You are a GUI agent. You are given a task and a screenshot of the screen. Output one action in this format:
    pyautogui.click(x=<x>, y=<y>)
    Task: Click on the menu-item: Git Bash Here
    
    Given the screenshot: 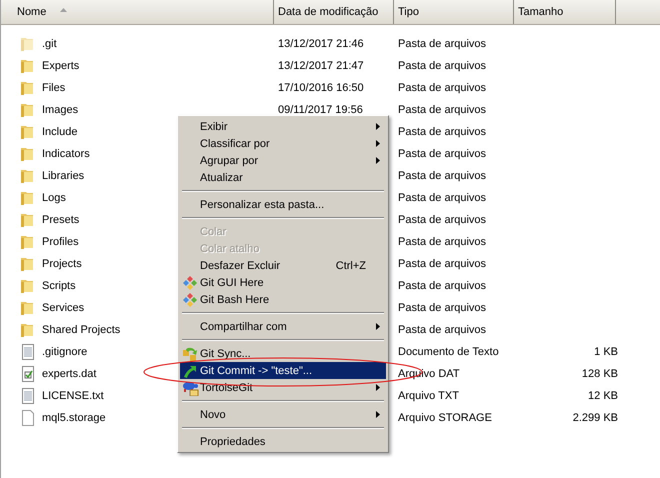 What is the action you would take?
    pyautogui.click(x=283, y=299)
    